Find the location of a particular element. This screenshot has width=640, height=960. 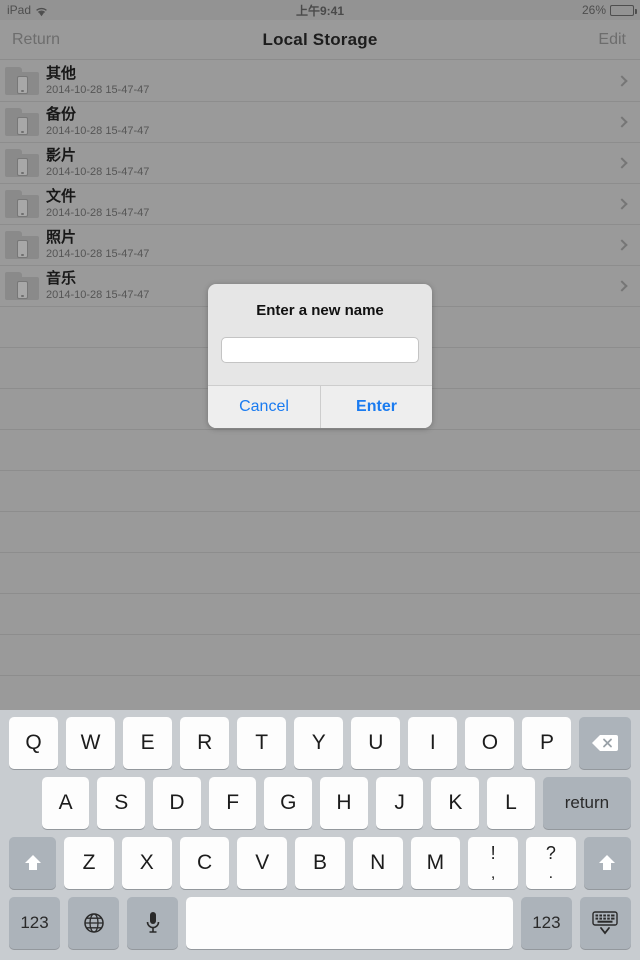

backspace-icon is located at coordinates (605, 743).